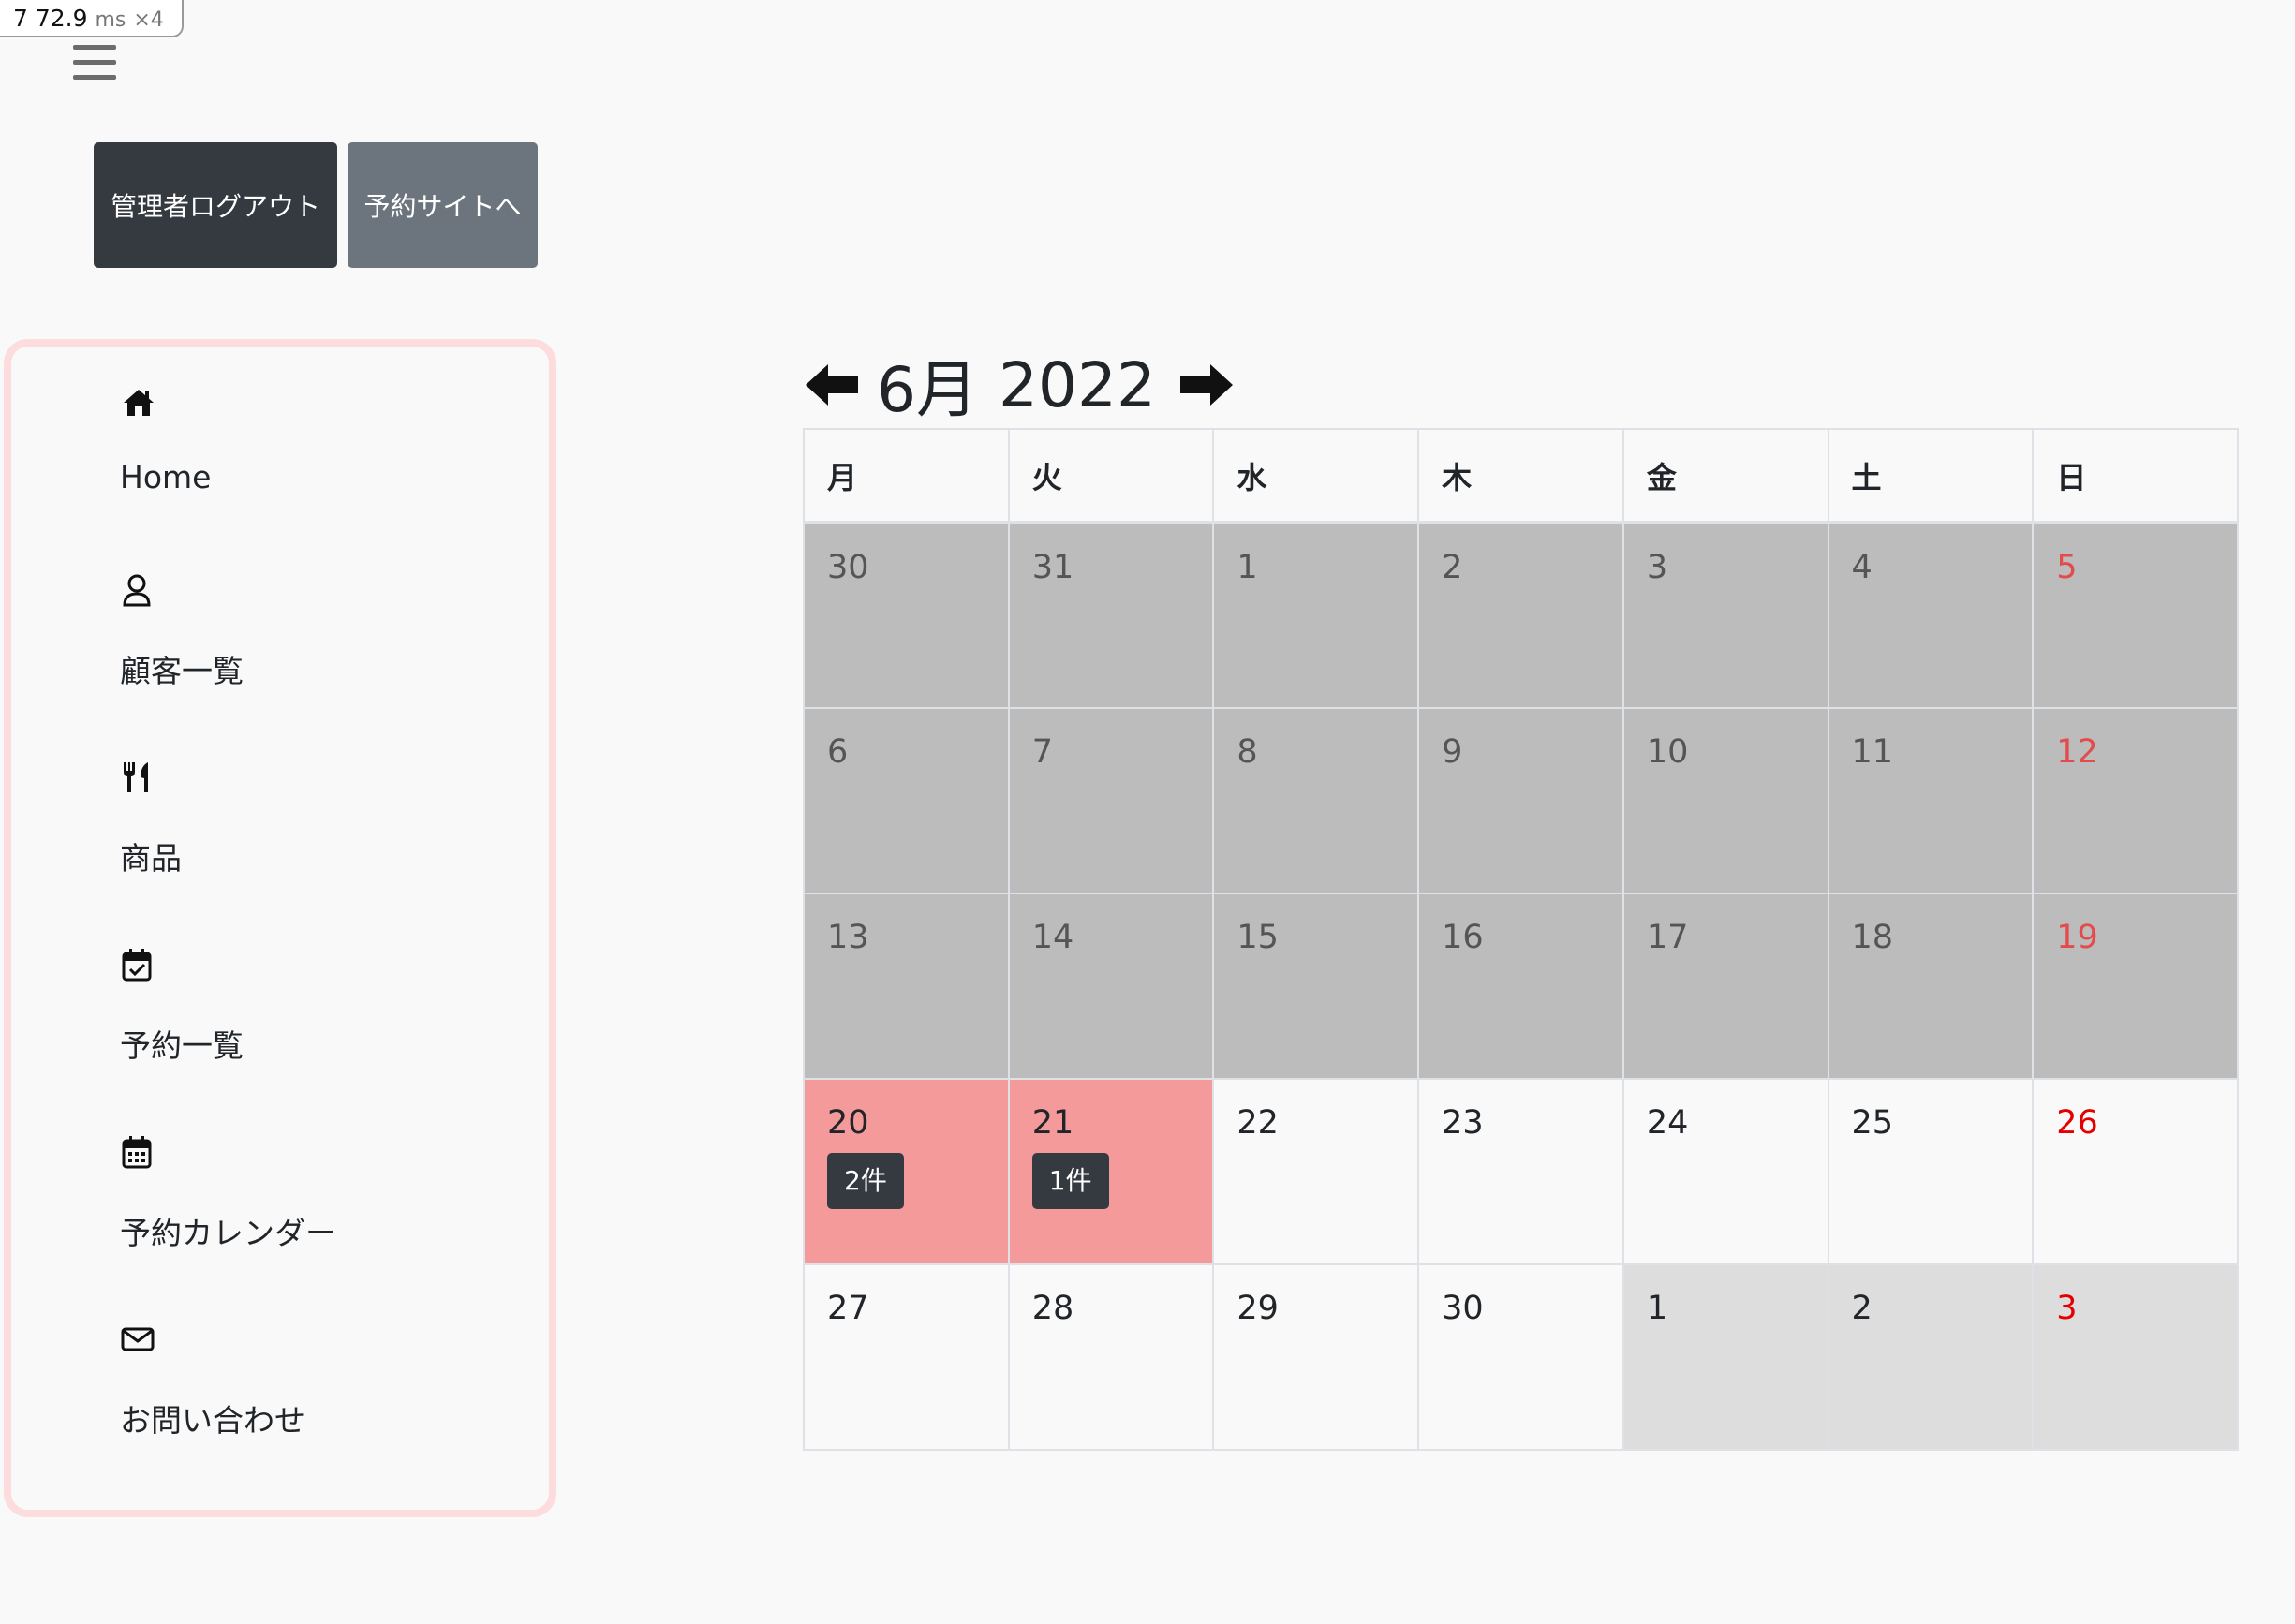 This screenshot has width=2295, height=1624. What do you see at coordinates (906, 986) in the screenshot?
I see `calendar-day-cell: 13` at bounding box center [906, 986].